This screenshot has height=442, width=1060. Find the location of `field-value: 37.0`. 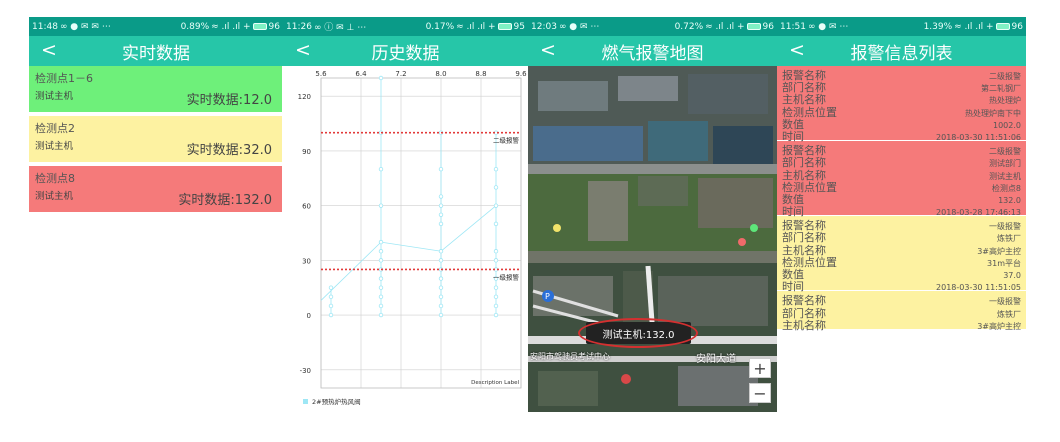

field-value: 37.0 is located at coordinates (1012, 275).